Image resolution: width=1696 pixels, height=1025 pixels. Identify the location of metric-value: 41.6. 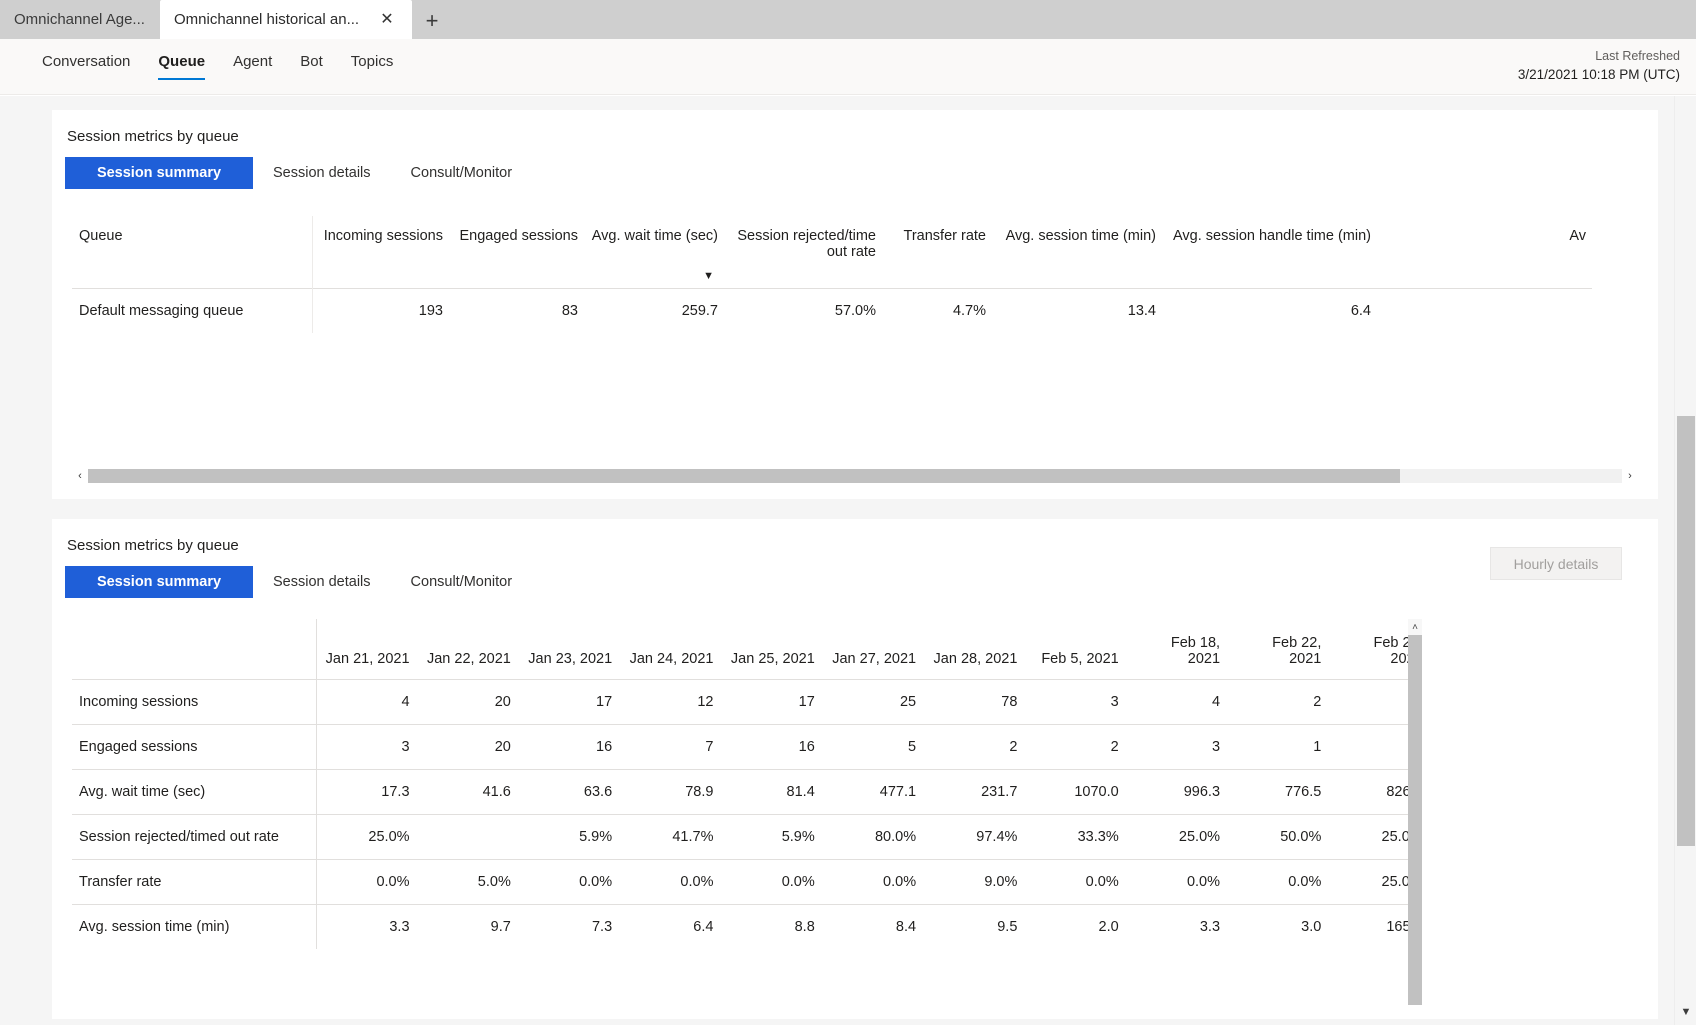
(468, 791).